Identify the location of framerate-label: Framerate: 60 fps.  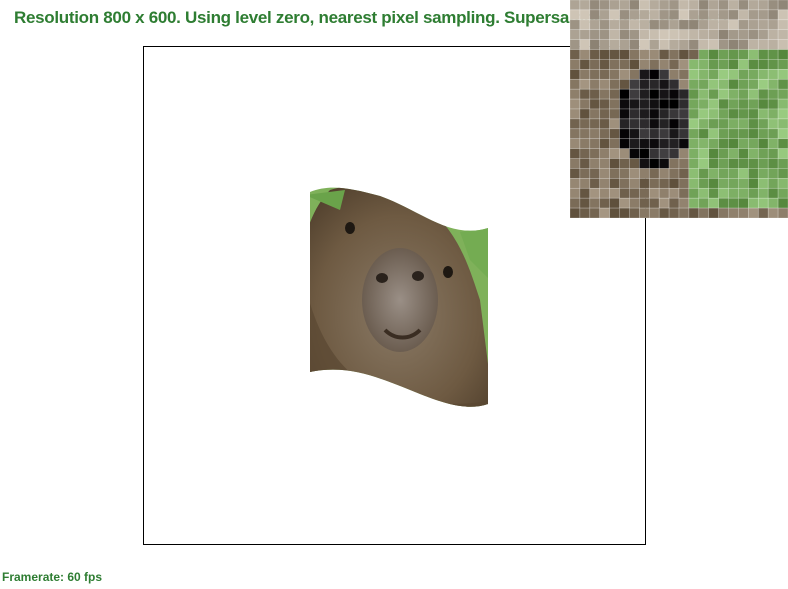
(52, 577).